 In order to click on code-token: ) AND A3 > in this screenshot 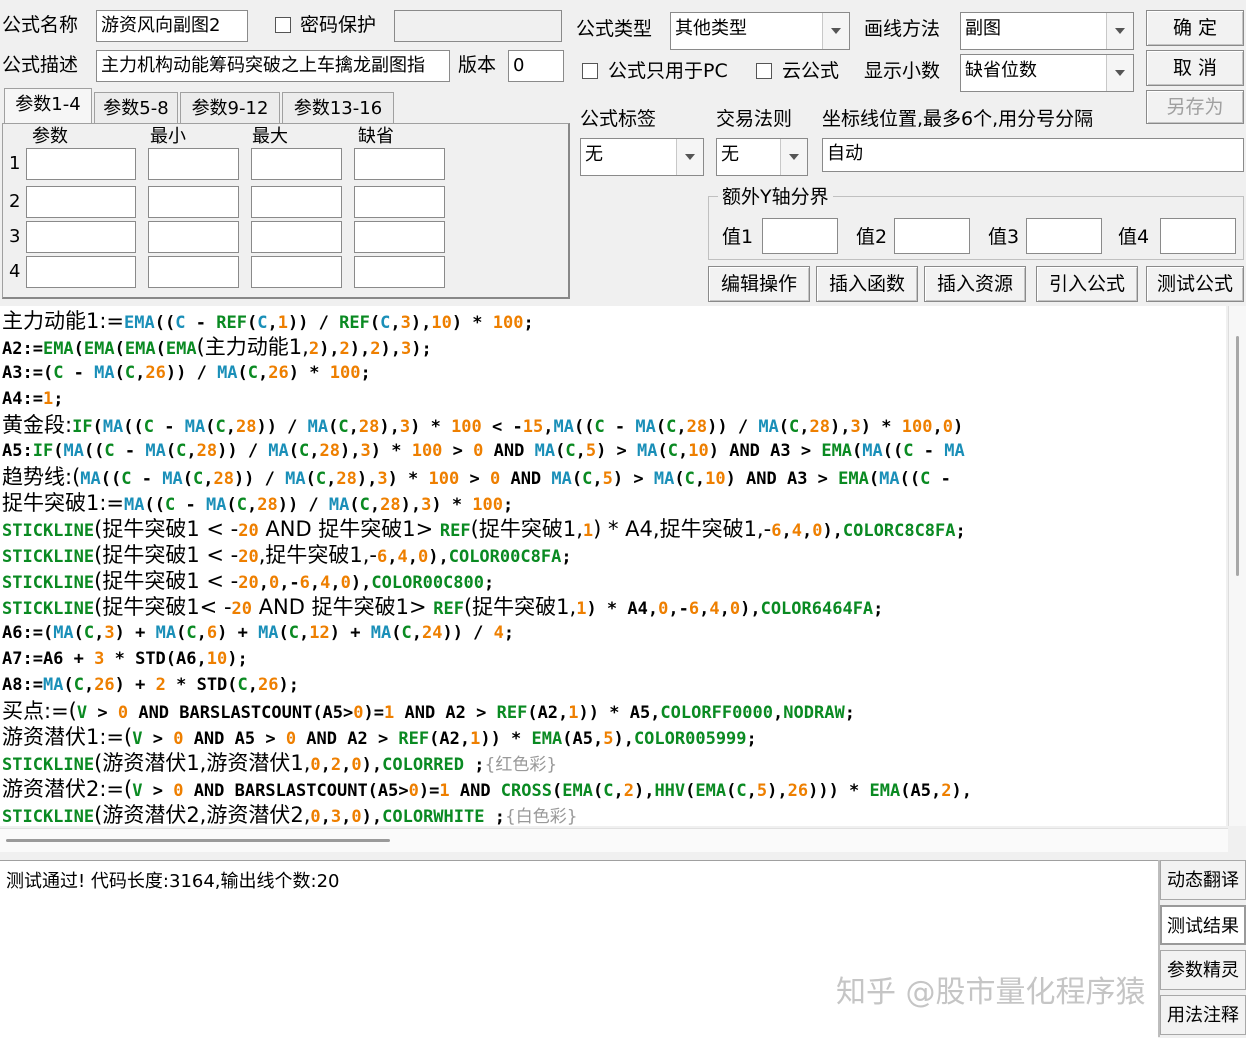, I will do `click(782, 479)`.